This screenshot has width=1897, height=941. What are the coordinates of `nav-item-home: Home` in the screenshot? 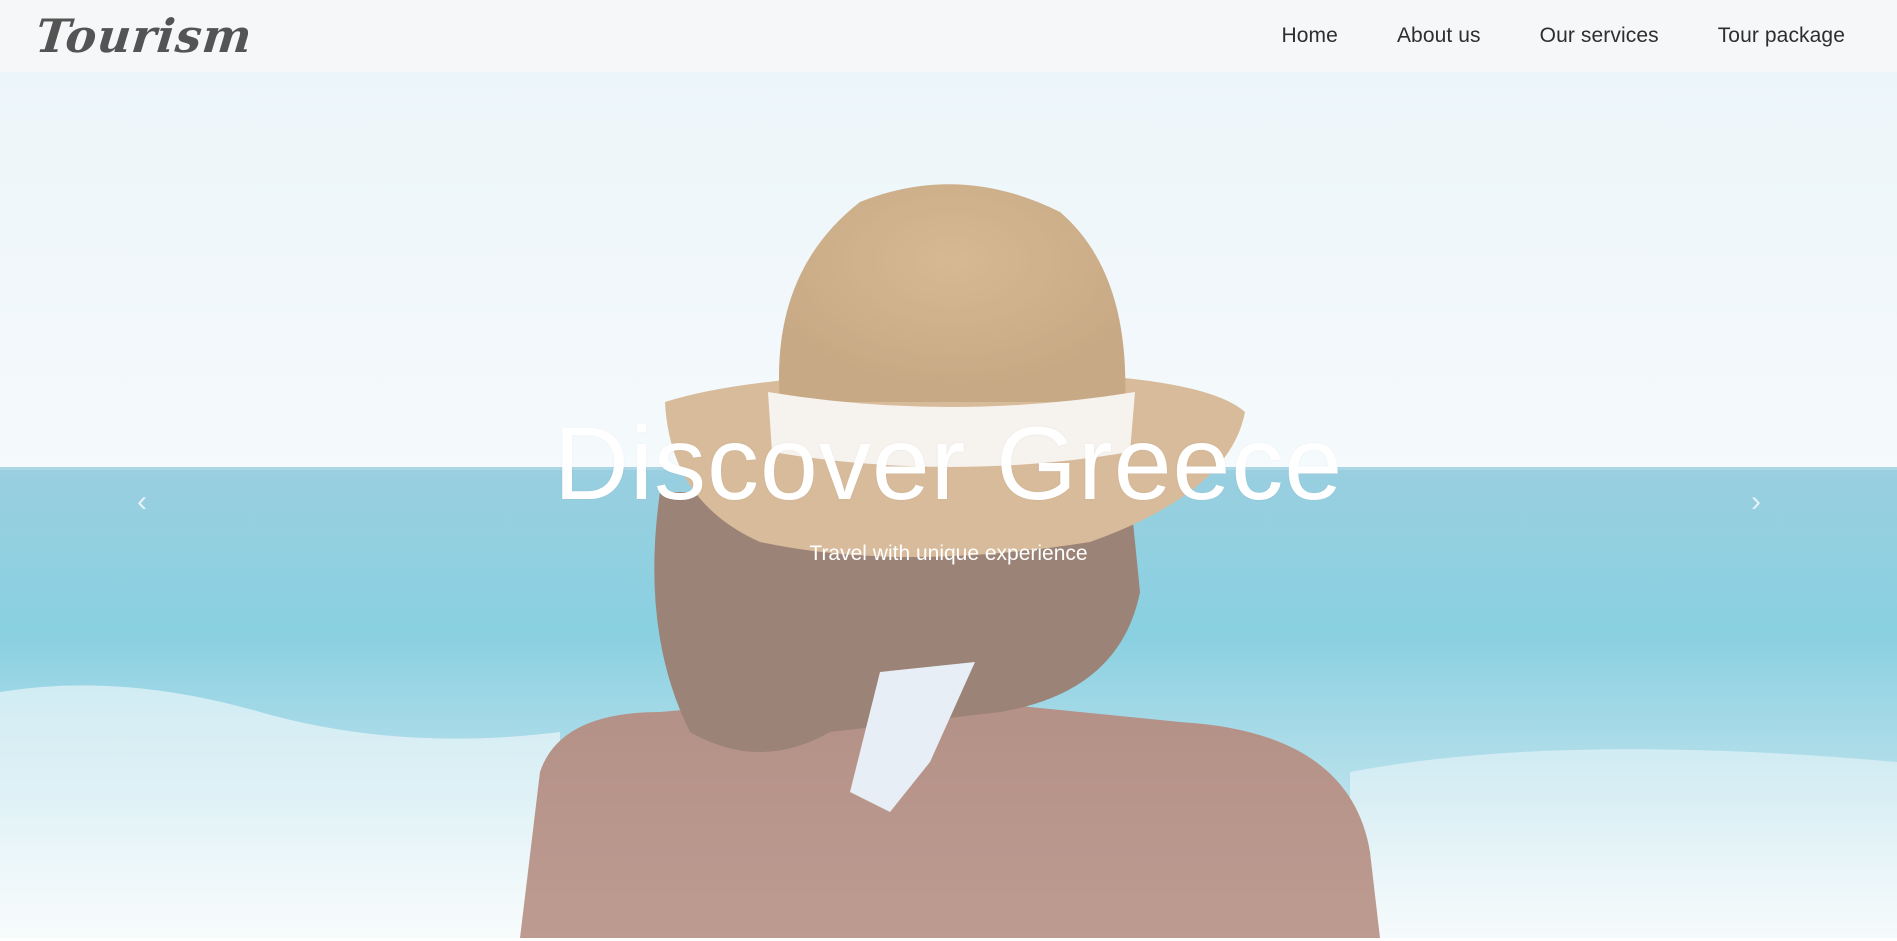 It's located at (1280, 36).